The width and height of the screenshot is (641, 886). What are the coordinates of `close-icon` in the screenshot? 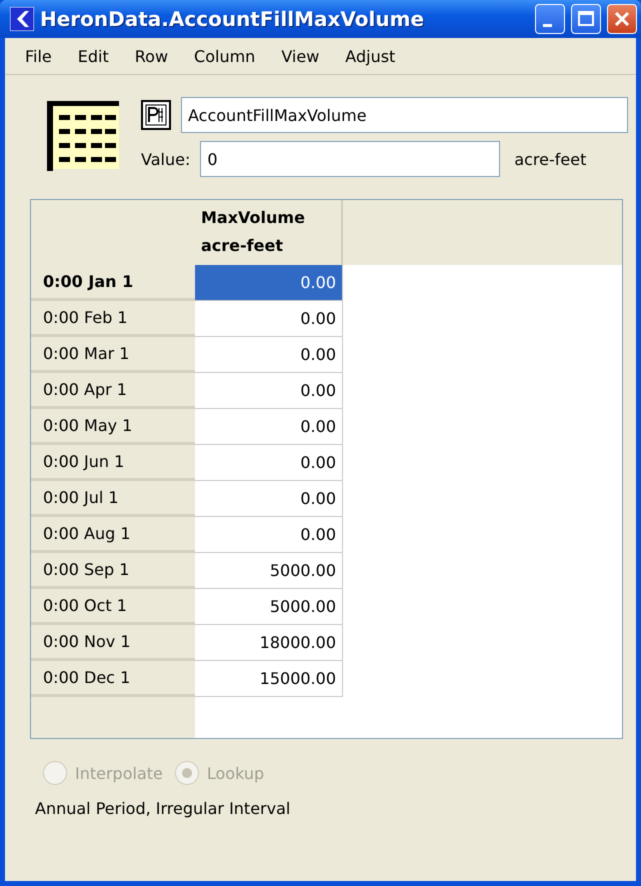 It's located at (622, 19).